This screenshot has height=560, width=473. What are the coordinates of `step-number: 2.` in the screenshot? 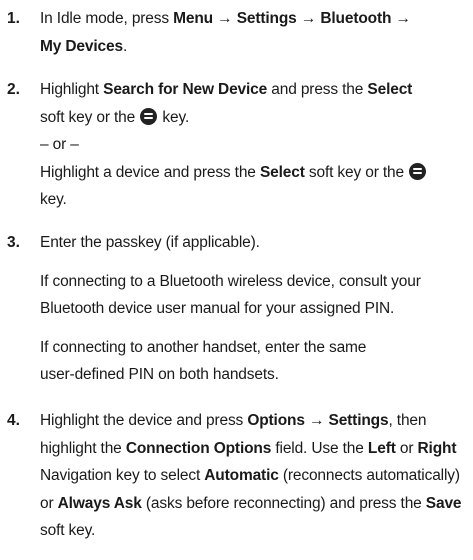 It's located at (13, 89).